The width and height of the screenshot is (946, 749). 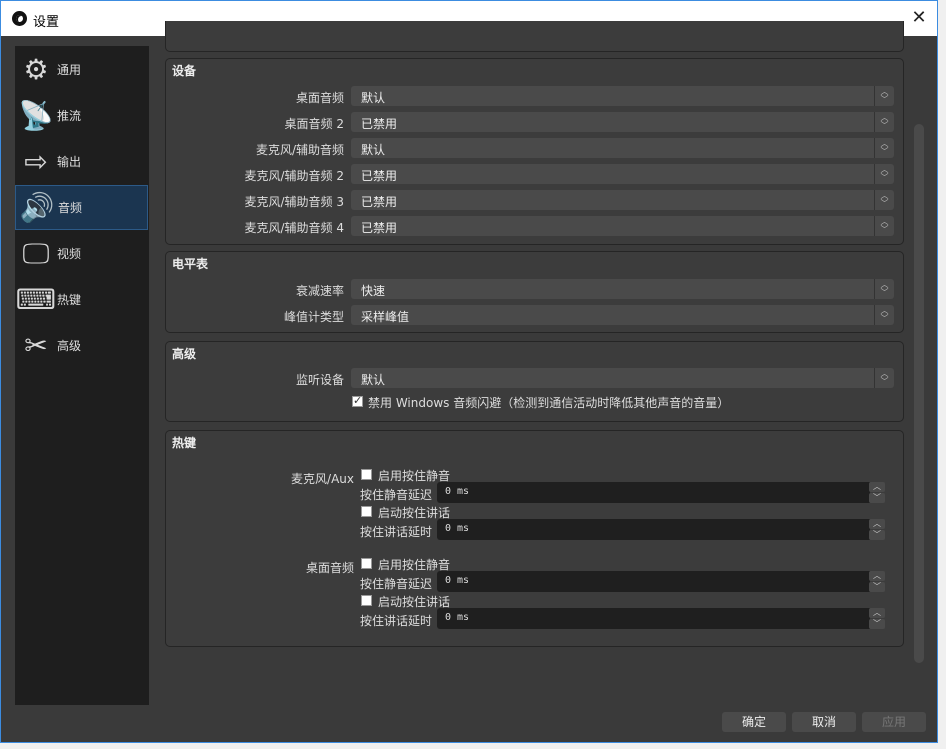 What do you see at coordinates (69, 162) in the screenshot?
I see `sidebar-item-label: 输出` at bounding box center [69, 162].